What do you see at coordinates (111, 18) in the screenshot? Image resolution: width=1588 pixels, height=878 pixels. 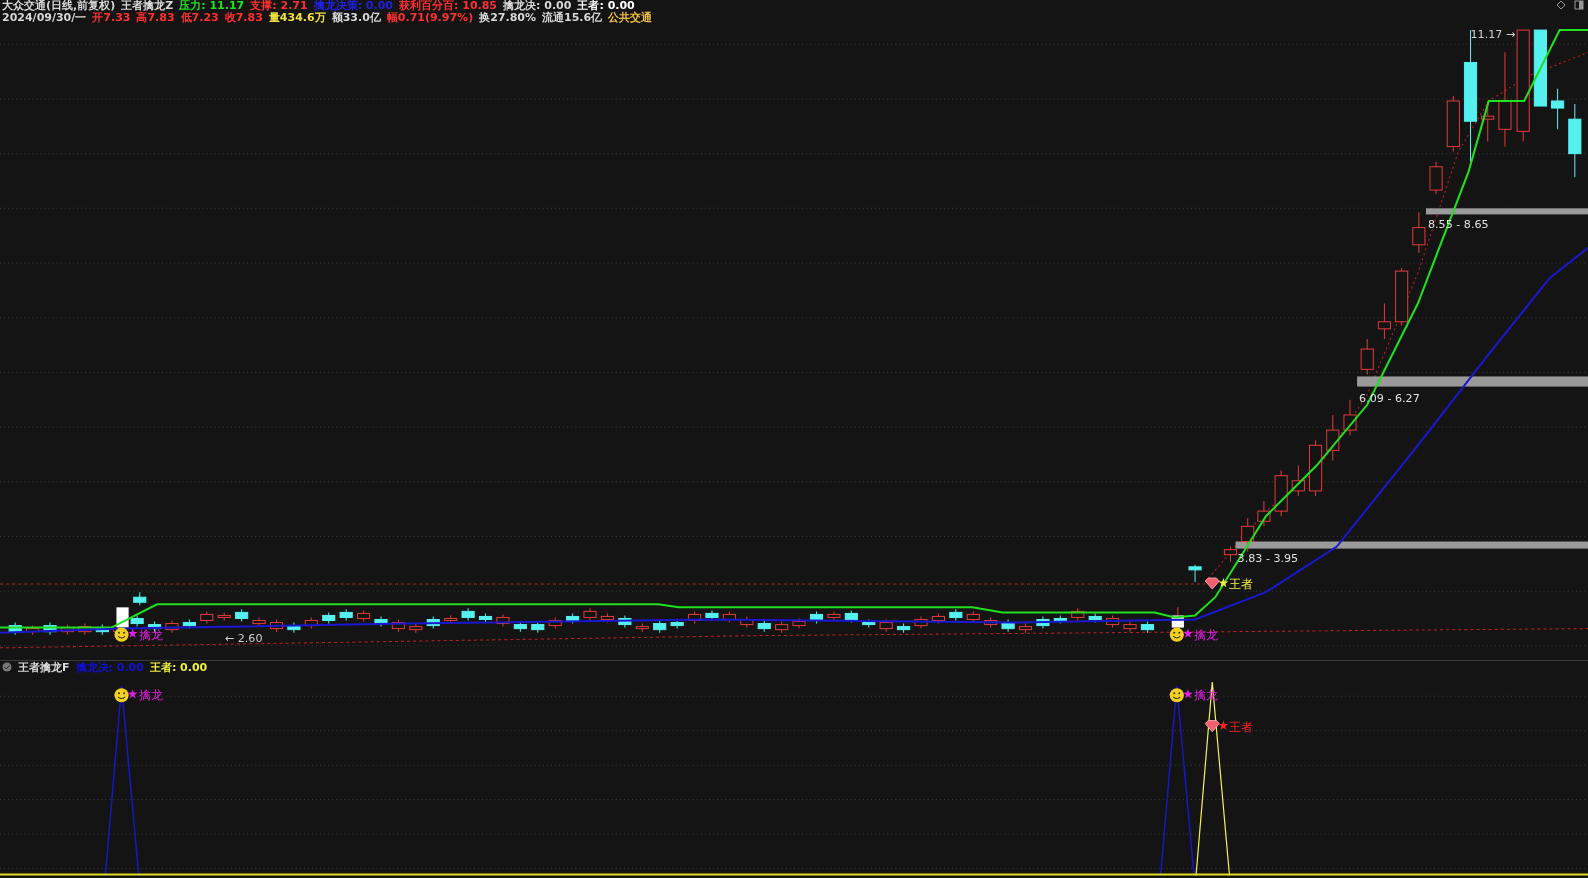 I see `quote-text: 开7.33` at bounding box center [111, 18].